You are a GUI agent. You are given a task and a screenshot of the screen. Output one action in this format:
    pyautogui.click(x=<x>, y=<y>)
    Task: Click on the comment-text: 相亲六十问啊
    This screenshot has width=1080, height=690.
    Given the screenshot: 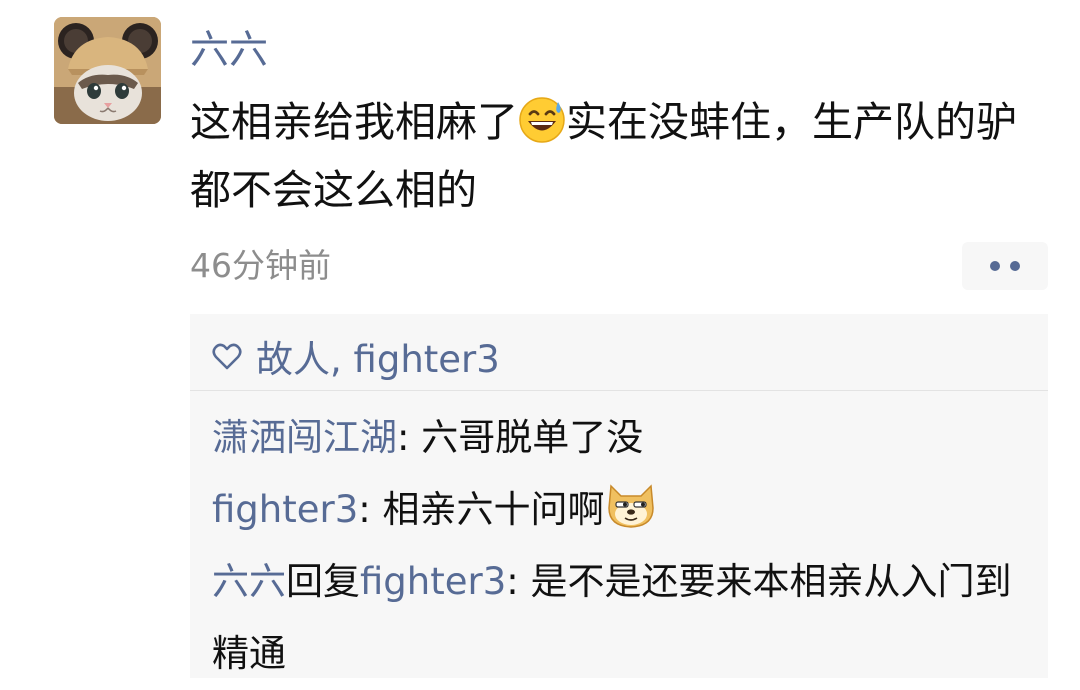 What is the action you would take?
    pyautogui.click(x=493, y=509)
    